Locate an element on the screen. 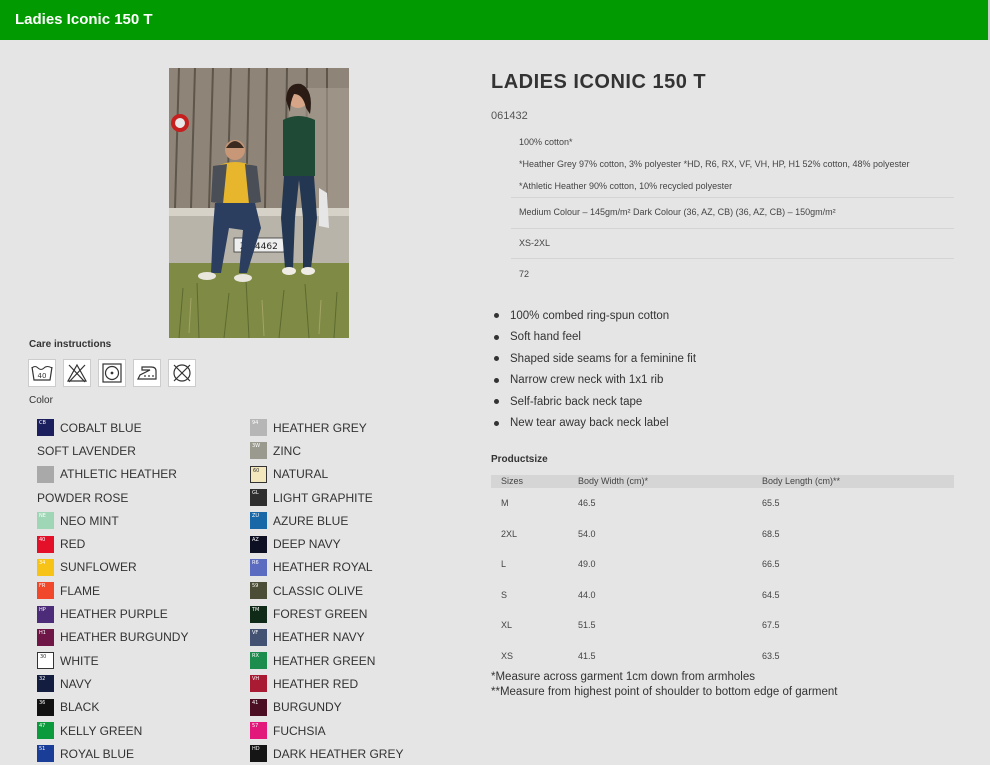 Image resolution: width=990 pixels, height=765 pixels. color-option: NE NEO MINT is located at coordinates (112, 520).